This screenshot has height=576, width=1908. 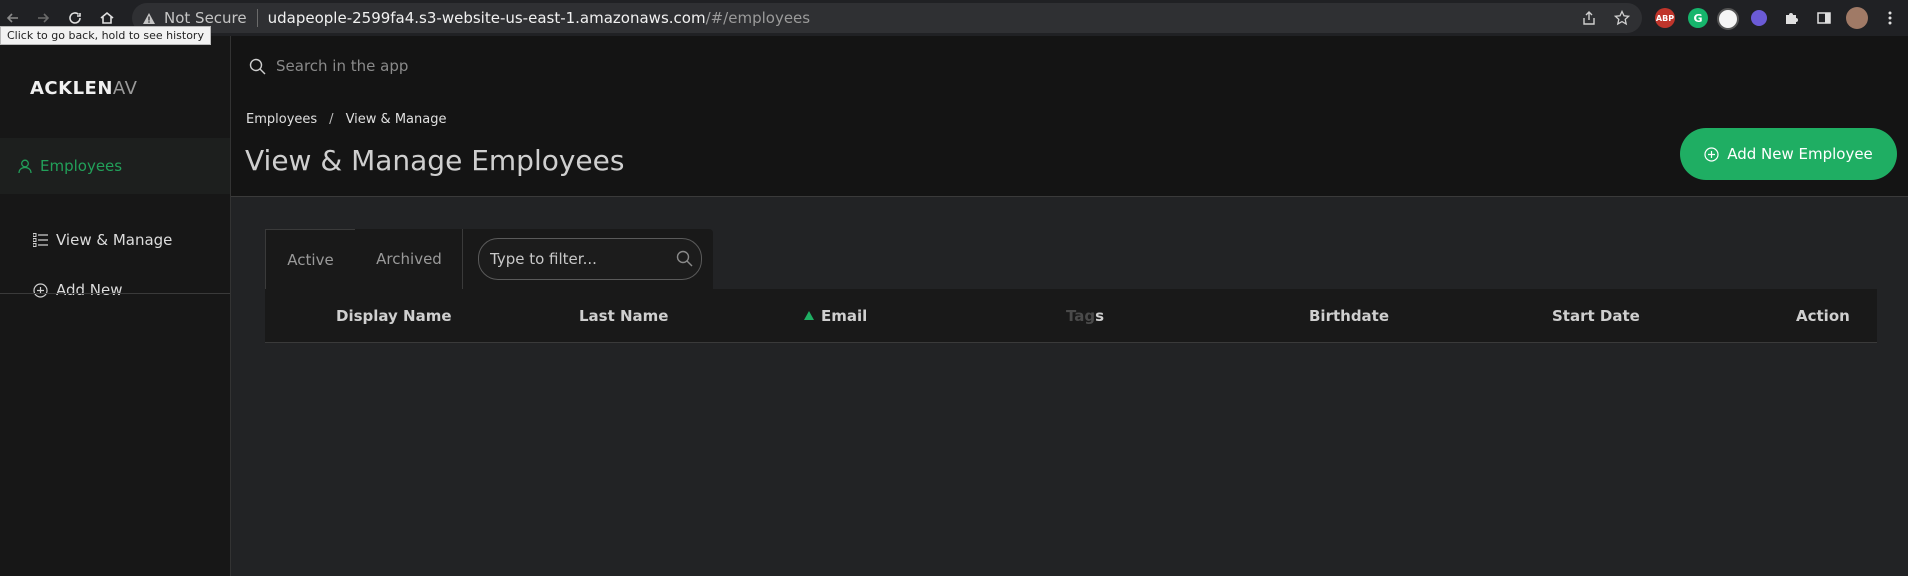 I want to click on column-header-email: Email, so click(x=835, y=315).